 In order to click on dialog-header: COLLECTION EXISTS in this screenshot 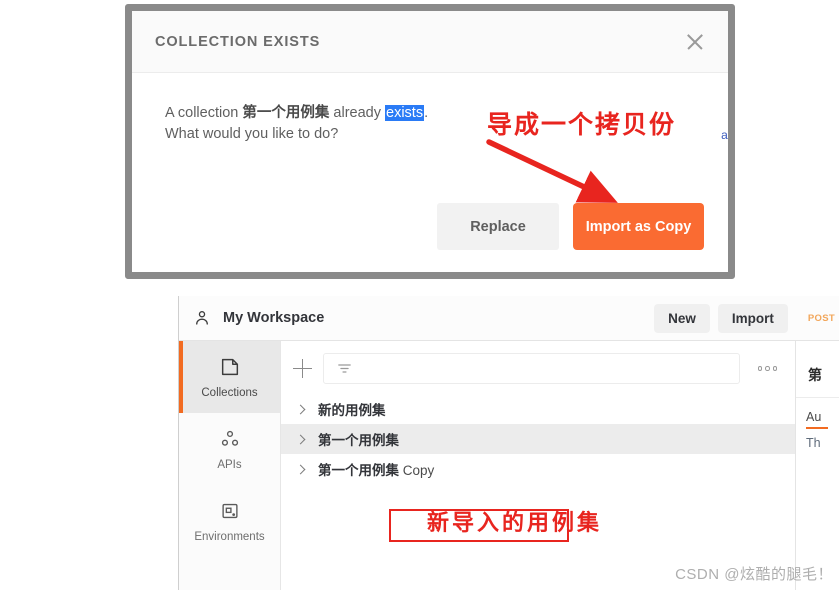, I will do `click(430, 42)`.